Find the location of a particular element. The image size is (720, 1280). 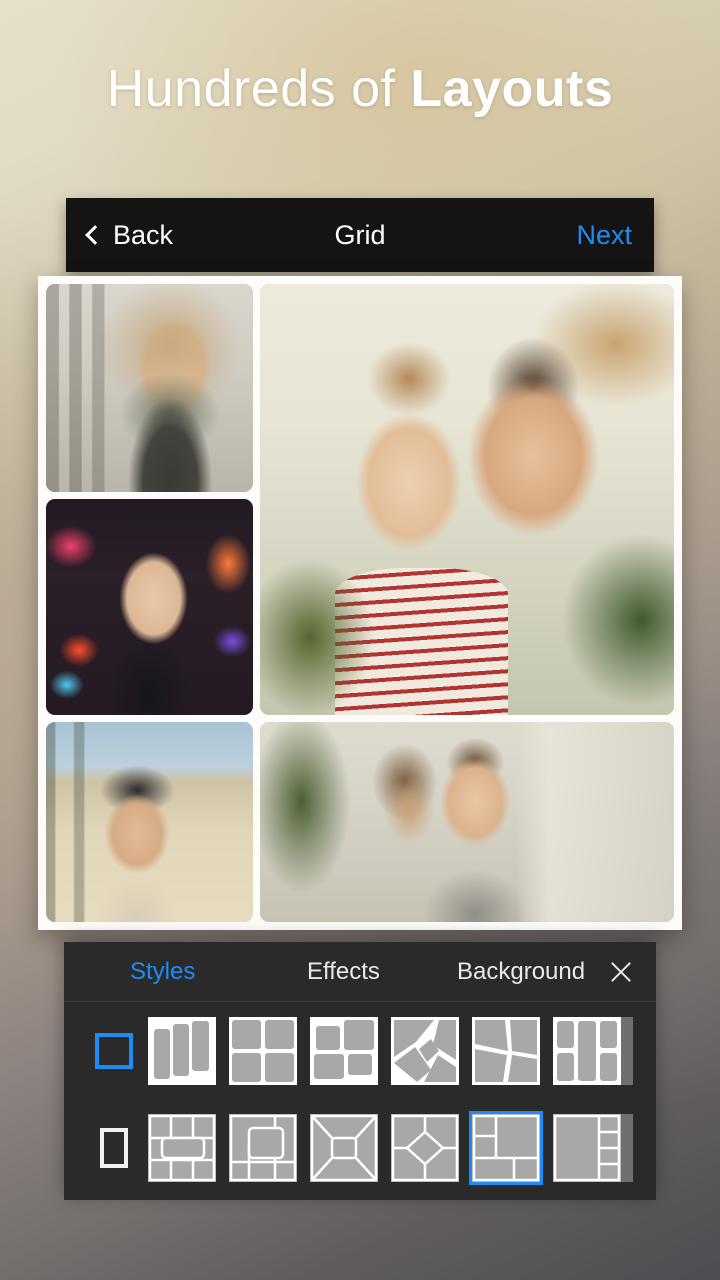

layout-thumb-perspective-frame is located at coordinates (344, 1147).